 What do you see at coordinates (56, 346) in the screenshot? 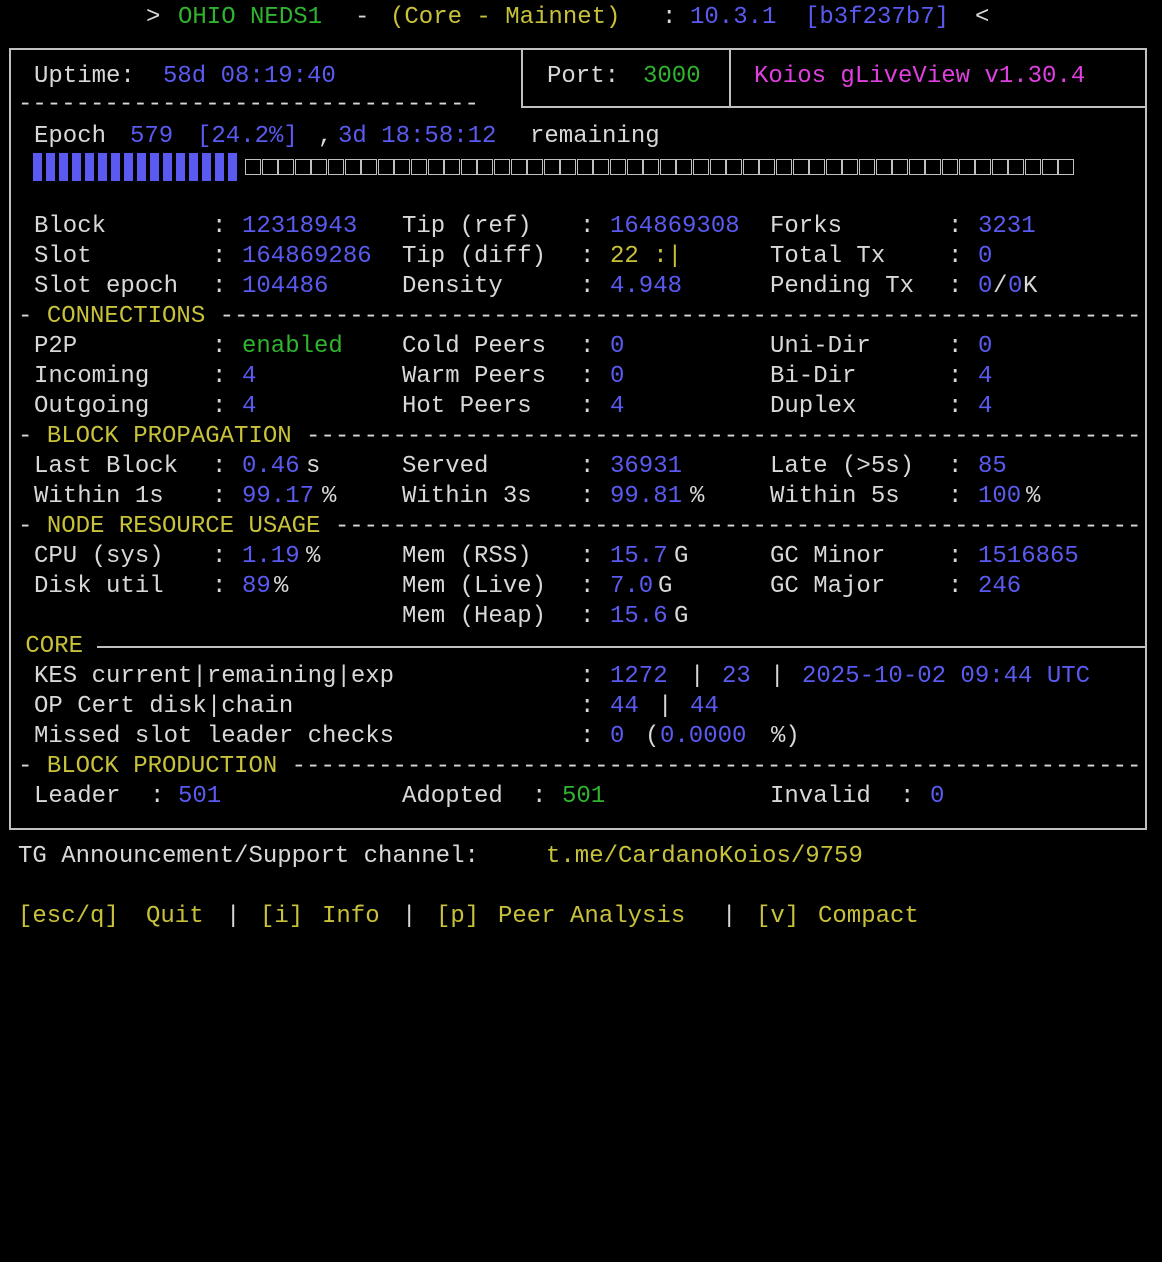
I see `p2p-label: P2P` at bounding box center [56, 346].